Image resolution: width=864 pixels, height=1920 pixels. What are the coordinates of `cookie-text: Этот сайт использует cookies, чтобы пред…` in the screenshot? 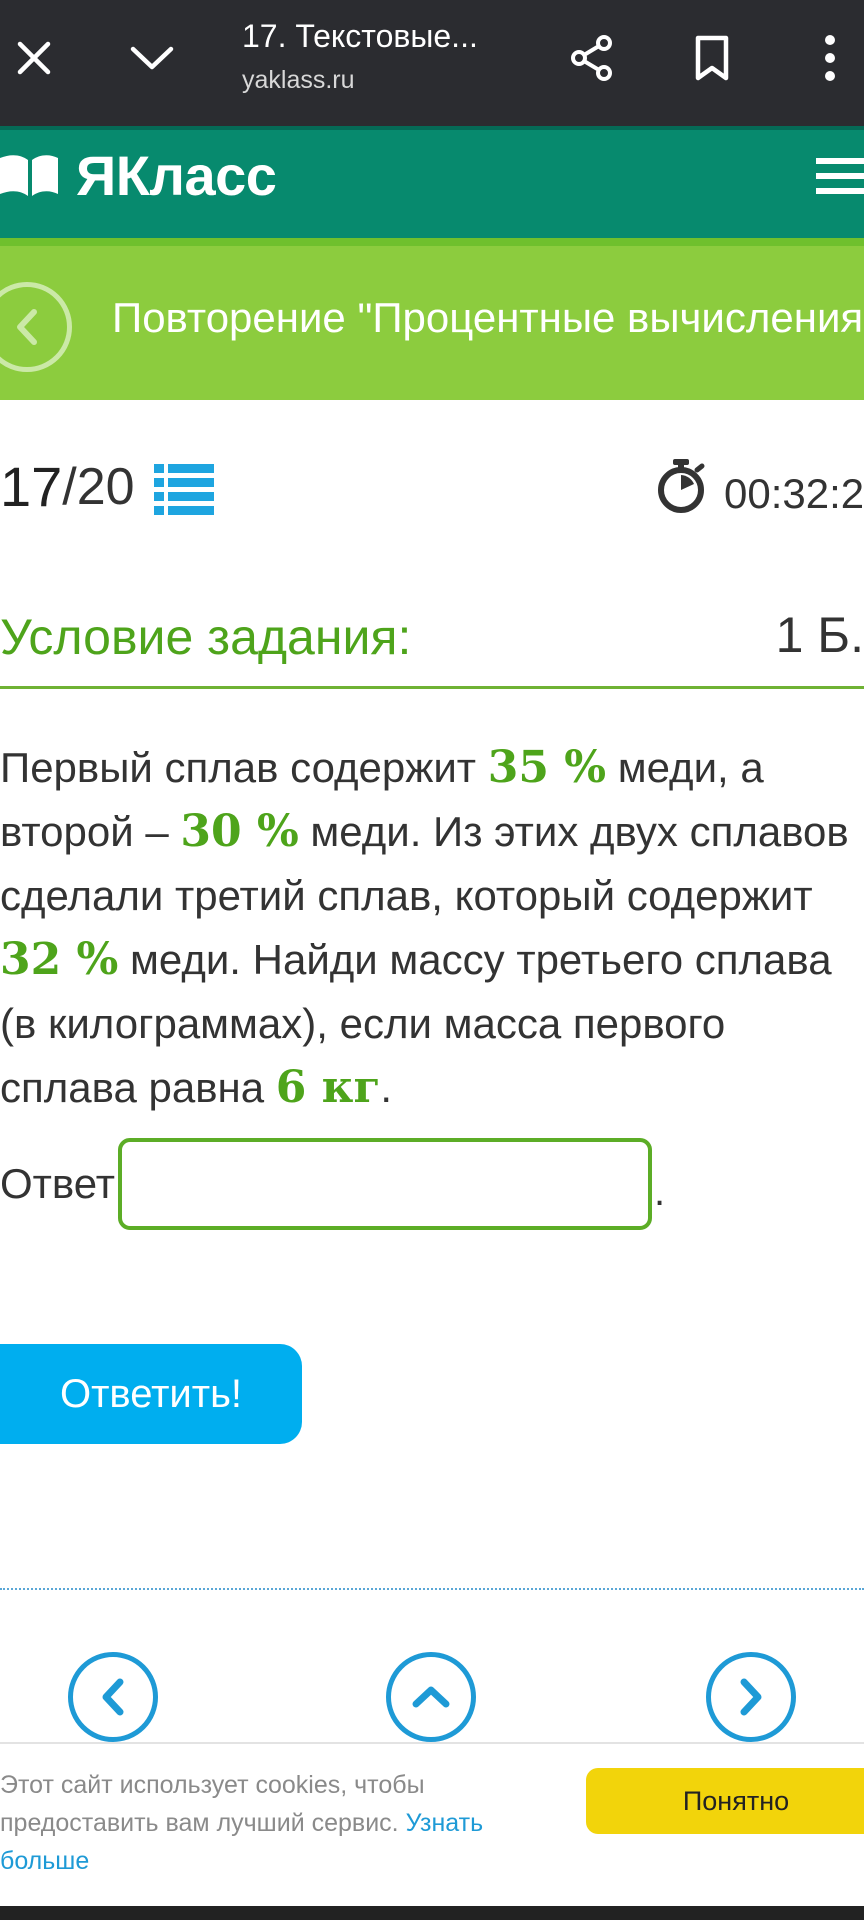 It's located at (242, 1823).